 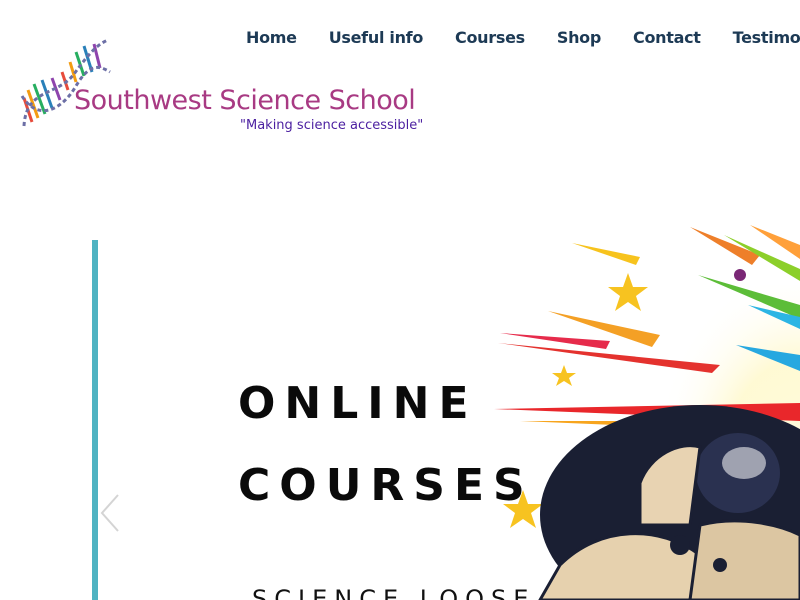 What do you see at coordinates (358, 403) in the screenshot?
I see `hero-title-line1: ONLINE` at bounding box center [358, 403].